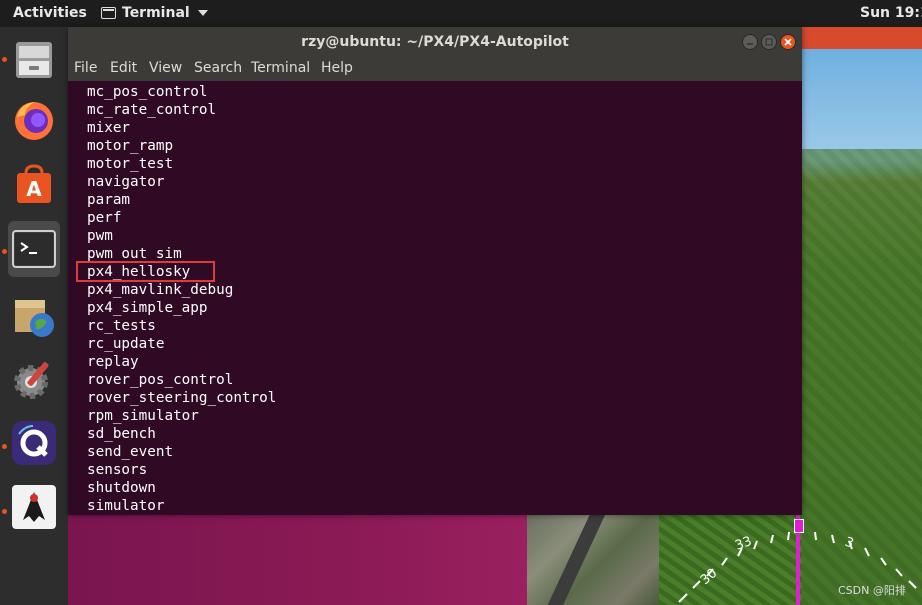  Describe the element at coordinates (160, 290) in the screenshot. I see `output-line: px4_mavlink_debug` at that location.